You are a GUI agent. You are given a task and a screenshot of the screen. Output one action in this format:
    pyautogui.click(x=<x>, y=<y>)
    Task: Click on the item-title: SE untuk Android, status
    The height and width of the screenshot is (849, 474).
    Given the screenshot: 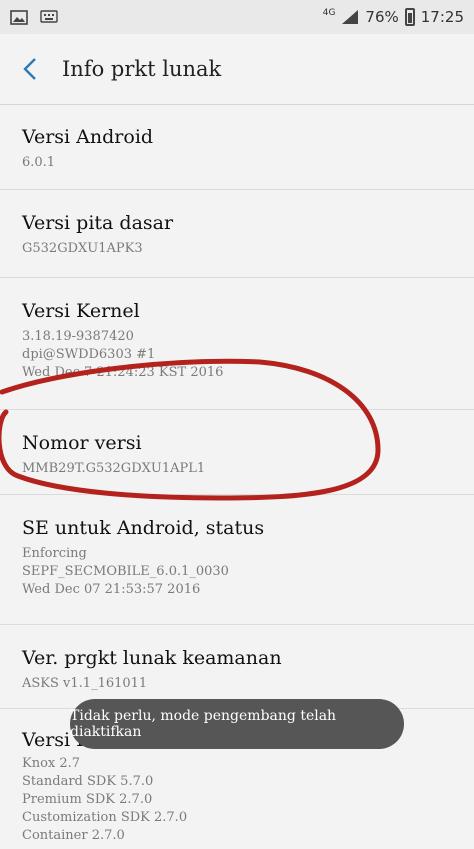 What is the action you would take?
    pyautogui.click(x=143, y=528)
    